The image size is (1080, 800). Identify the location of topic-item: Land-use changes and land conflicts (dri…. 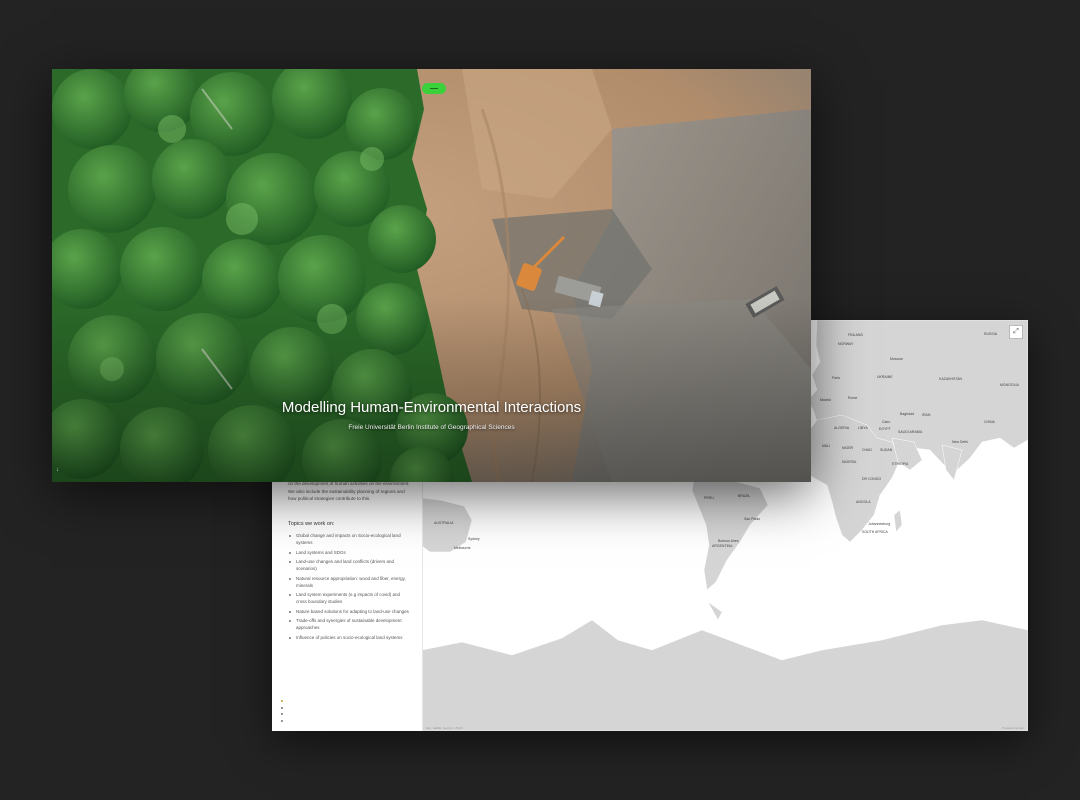
(349, 565).